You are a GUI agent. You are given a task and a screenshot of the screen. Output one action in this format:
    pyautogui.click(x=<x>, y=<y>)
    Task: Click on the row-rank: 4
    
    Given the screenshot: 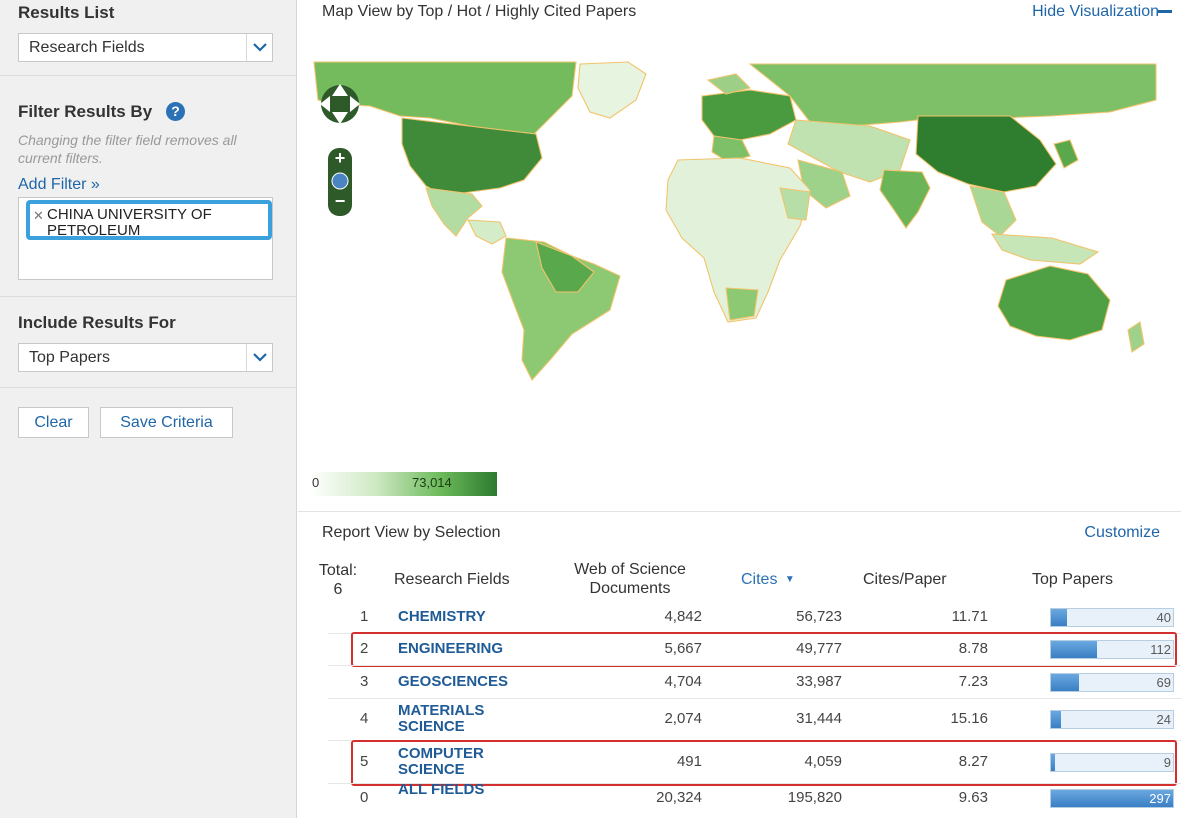 What is the action you would take?
    pyautogui.click(x=364, y=718)
    